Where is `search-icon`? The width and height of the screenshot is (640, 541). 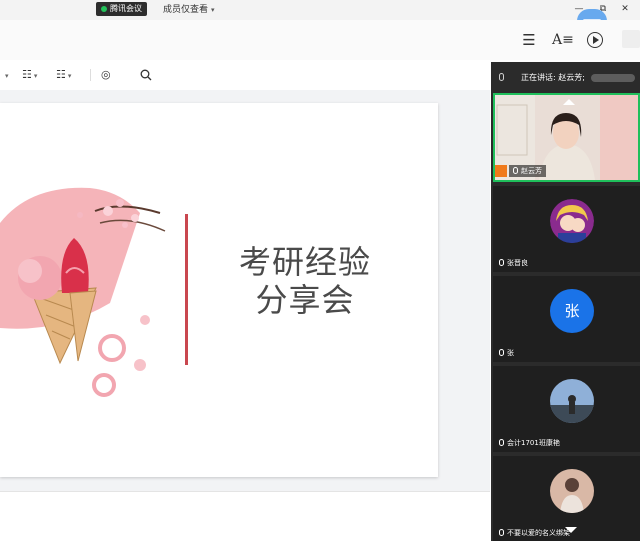
search-icon is located at coordinates (146, 75).